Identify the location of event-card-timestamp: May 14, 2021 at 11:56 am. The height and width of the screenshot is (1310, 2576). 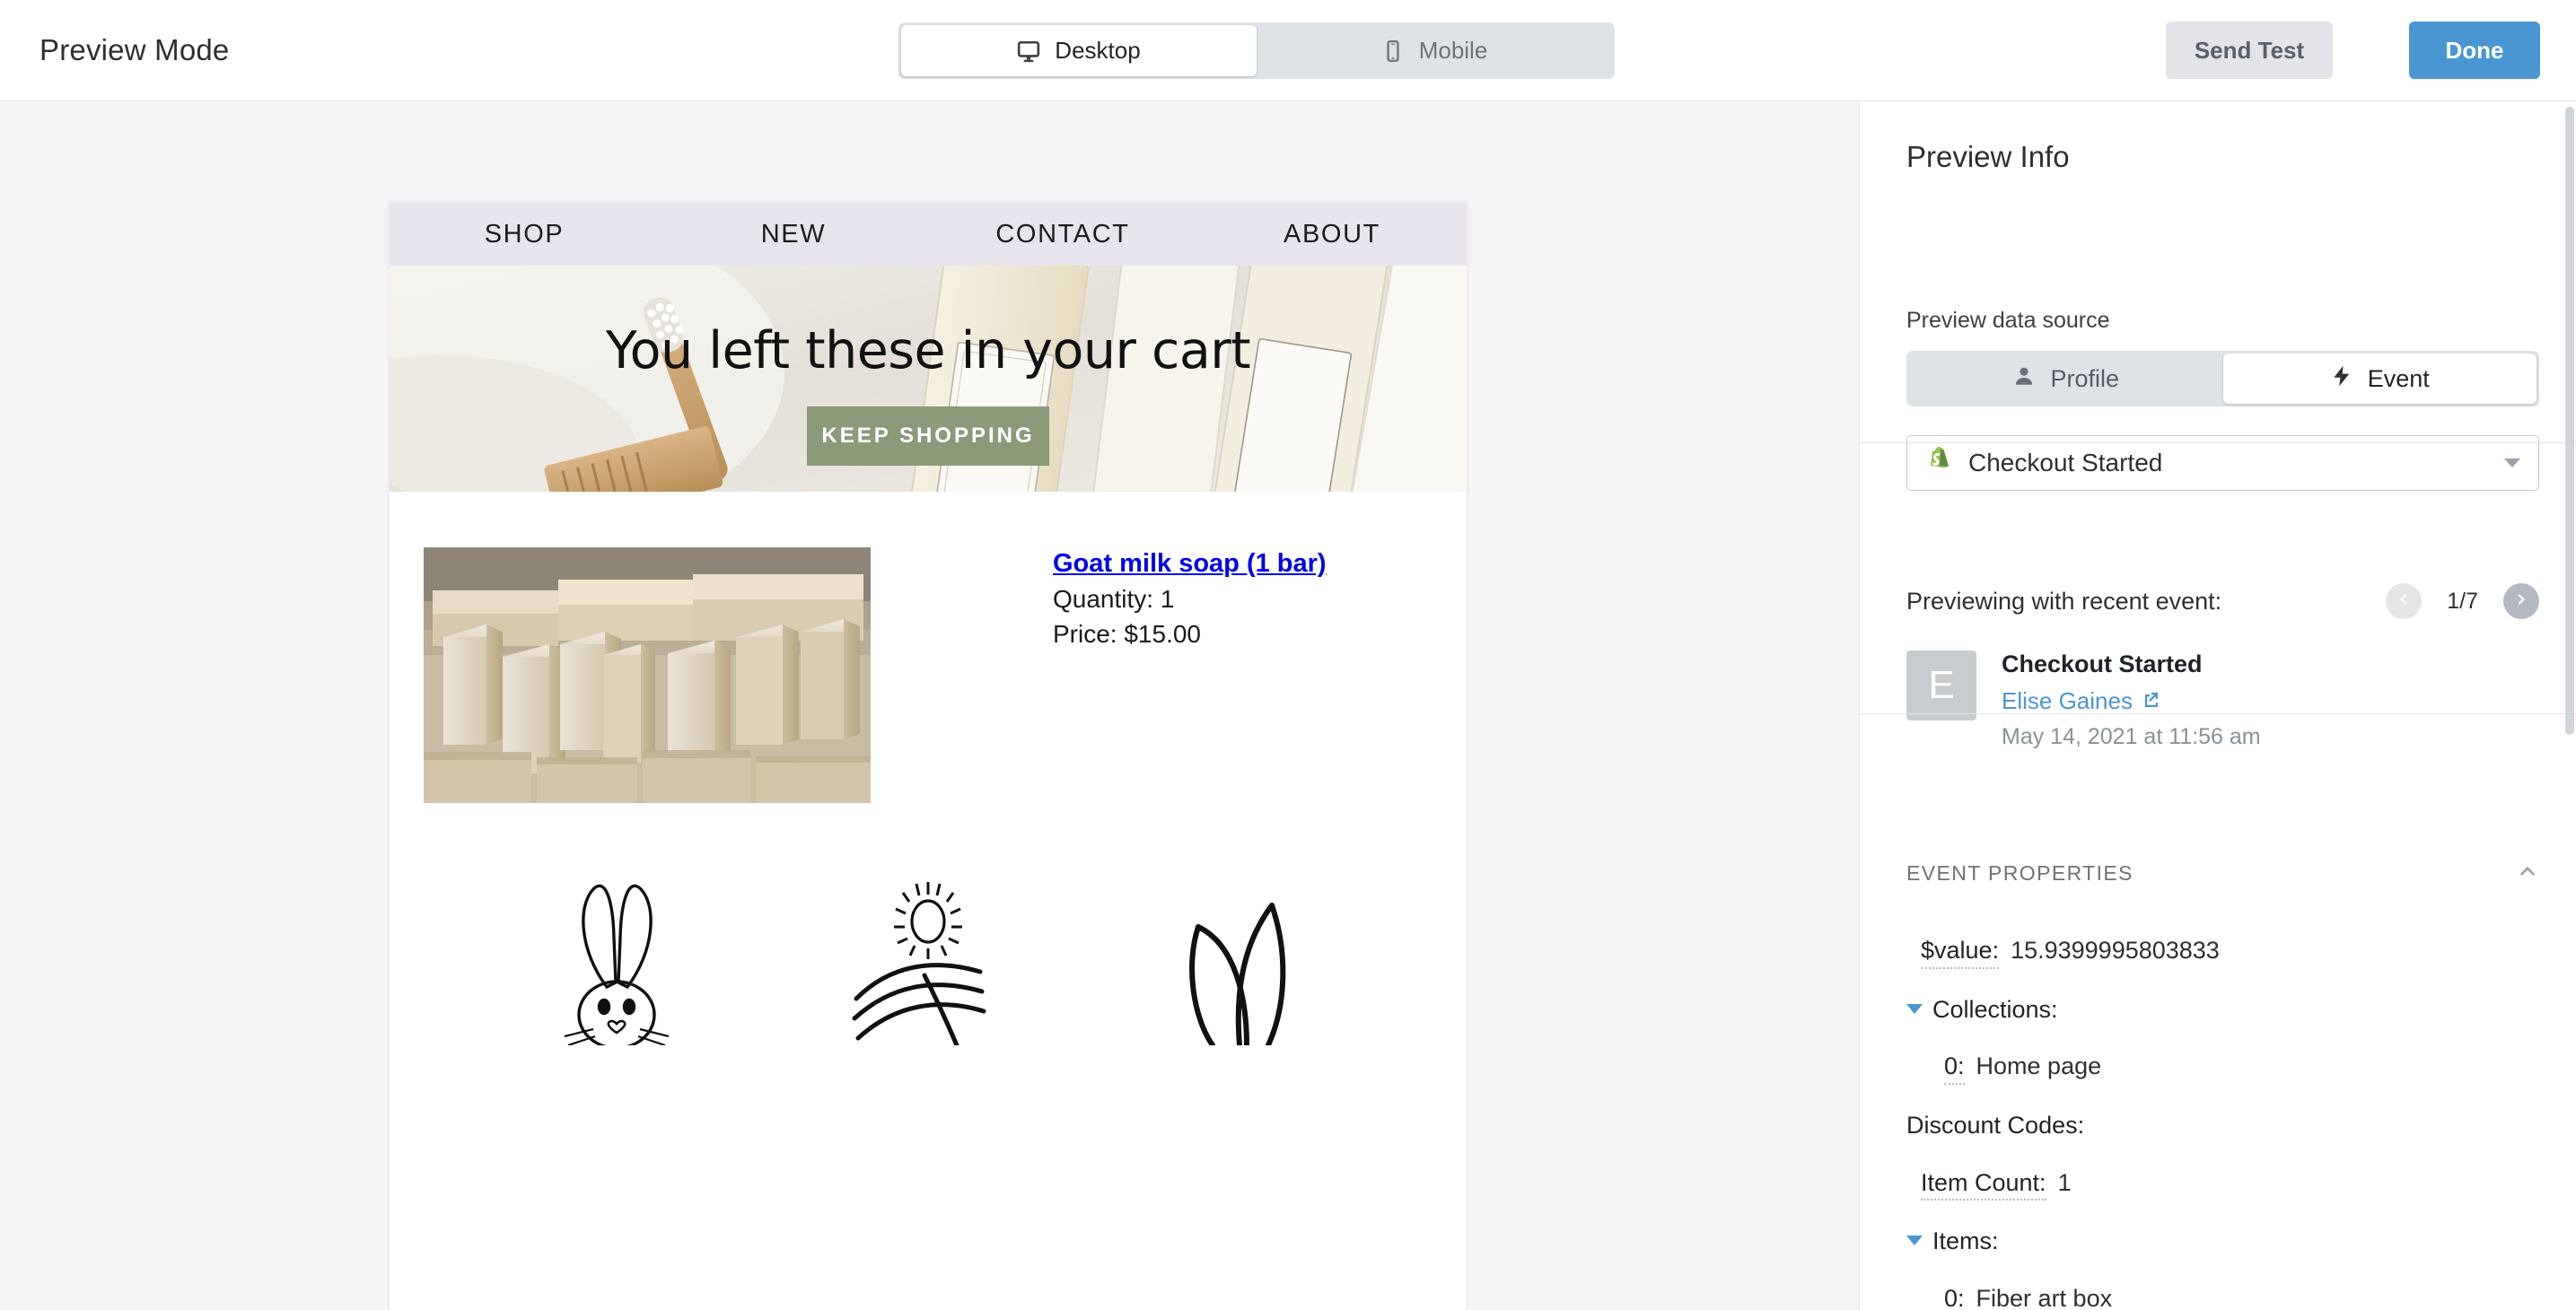
(2131, 737).